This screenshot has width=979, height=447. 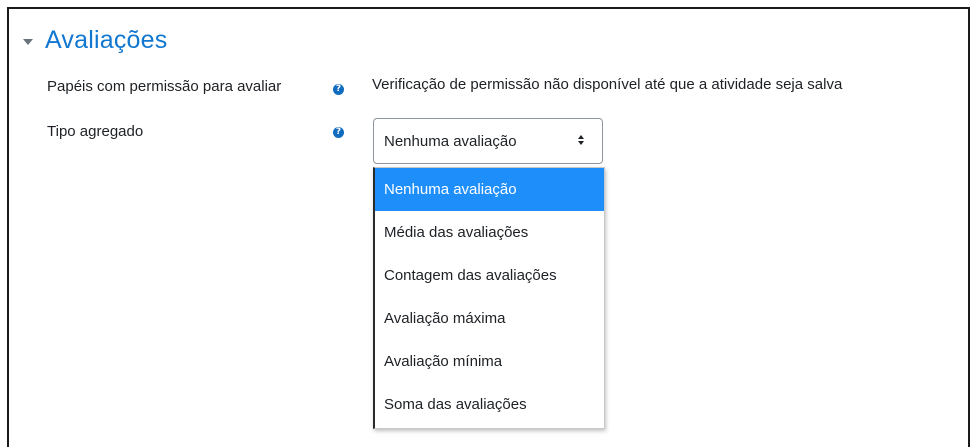 What do you see at coordinates (28, 41) in the screenshot?
I see `chevron-down-icon` at bounding box center [28, 41].